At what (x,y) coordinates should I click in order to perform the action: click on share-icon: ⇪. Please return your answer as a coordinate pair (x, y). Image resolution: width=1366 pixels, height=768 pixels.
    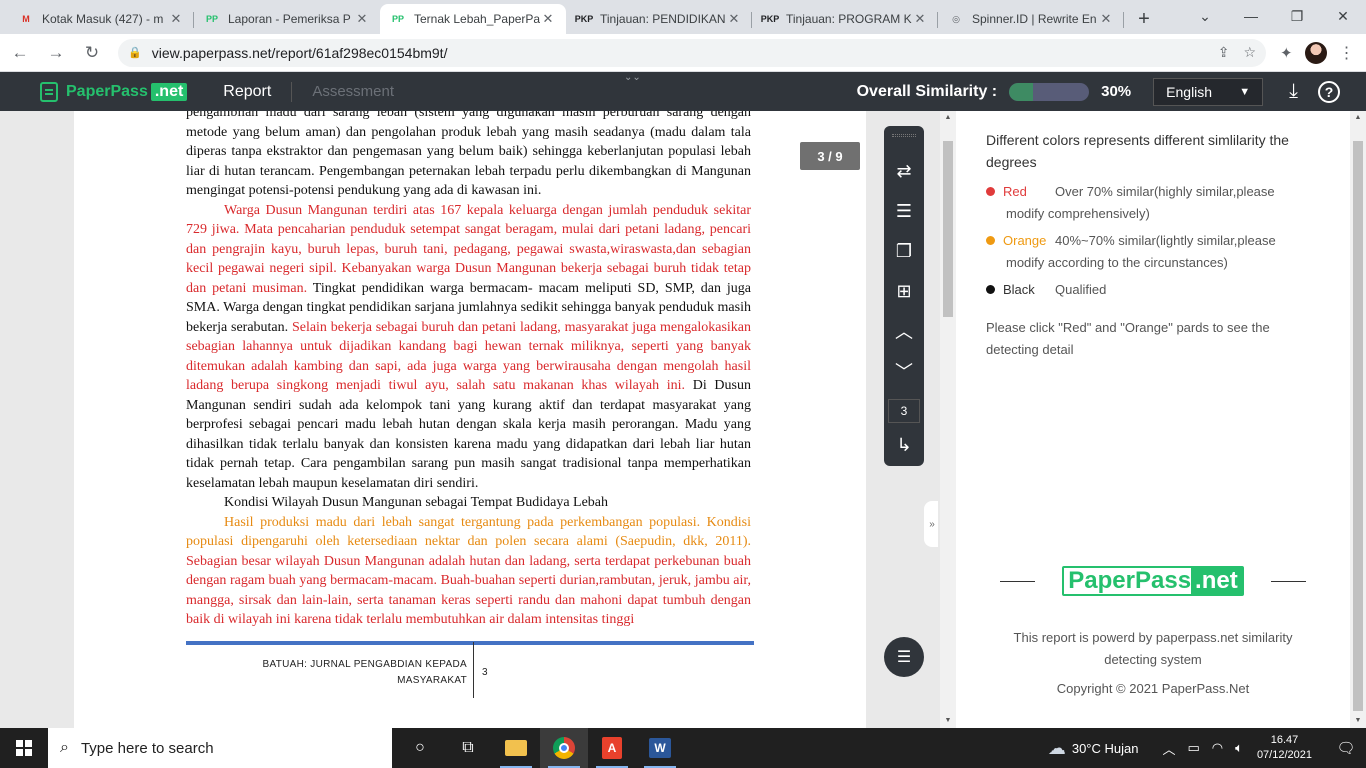
    Looking at the image, I should click on (1224, 52).